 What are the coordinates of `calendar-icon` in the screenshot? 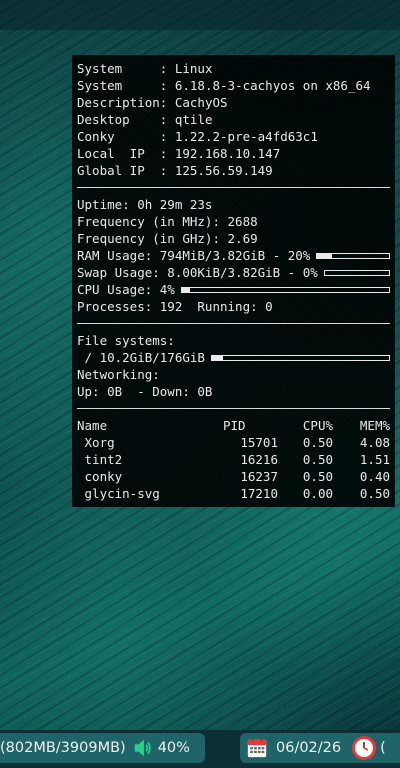 It's located at (257, 748).